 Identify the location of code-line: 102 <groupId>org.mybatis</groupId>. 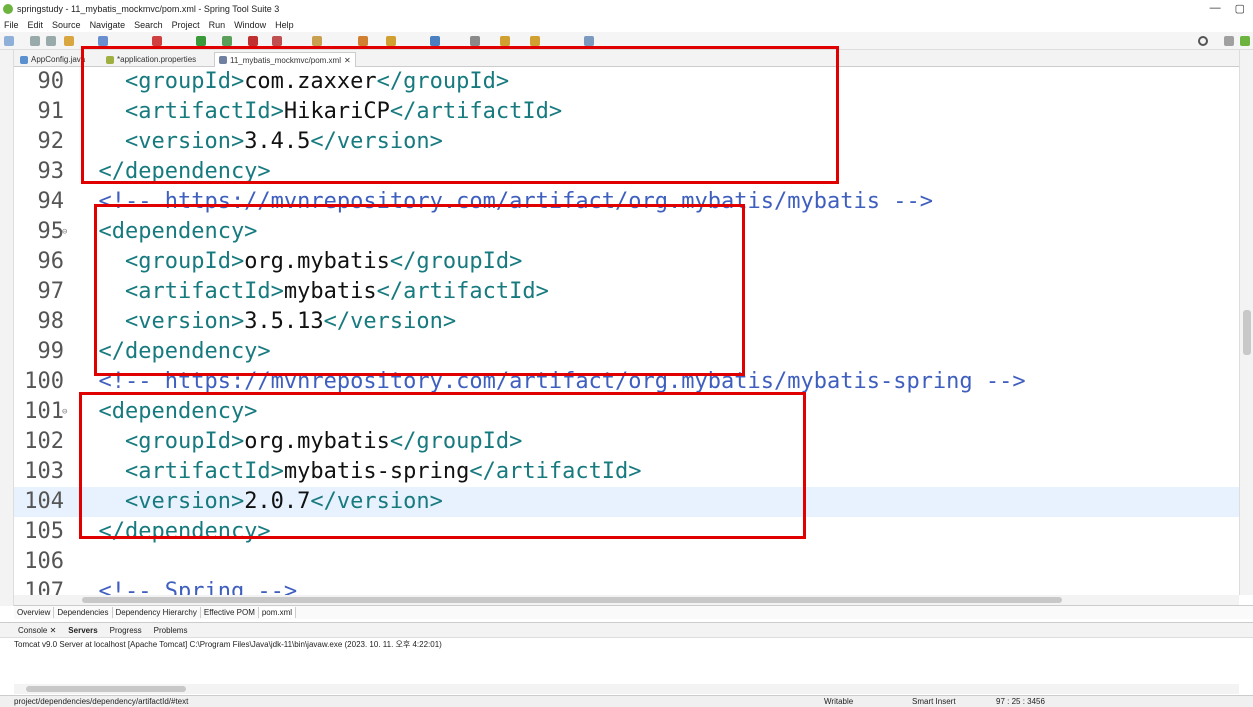
(626, 442).